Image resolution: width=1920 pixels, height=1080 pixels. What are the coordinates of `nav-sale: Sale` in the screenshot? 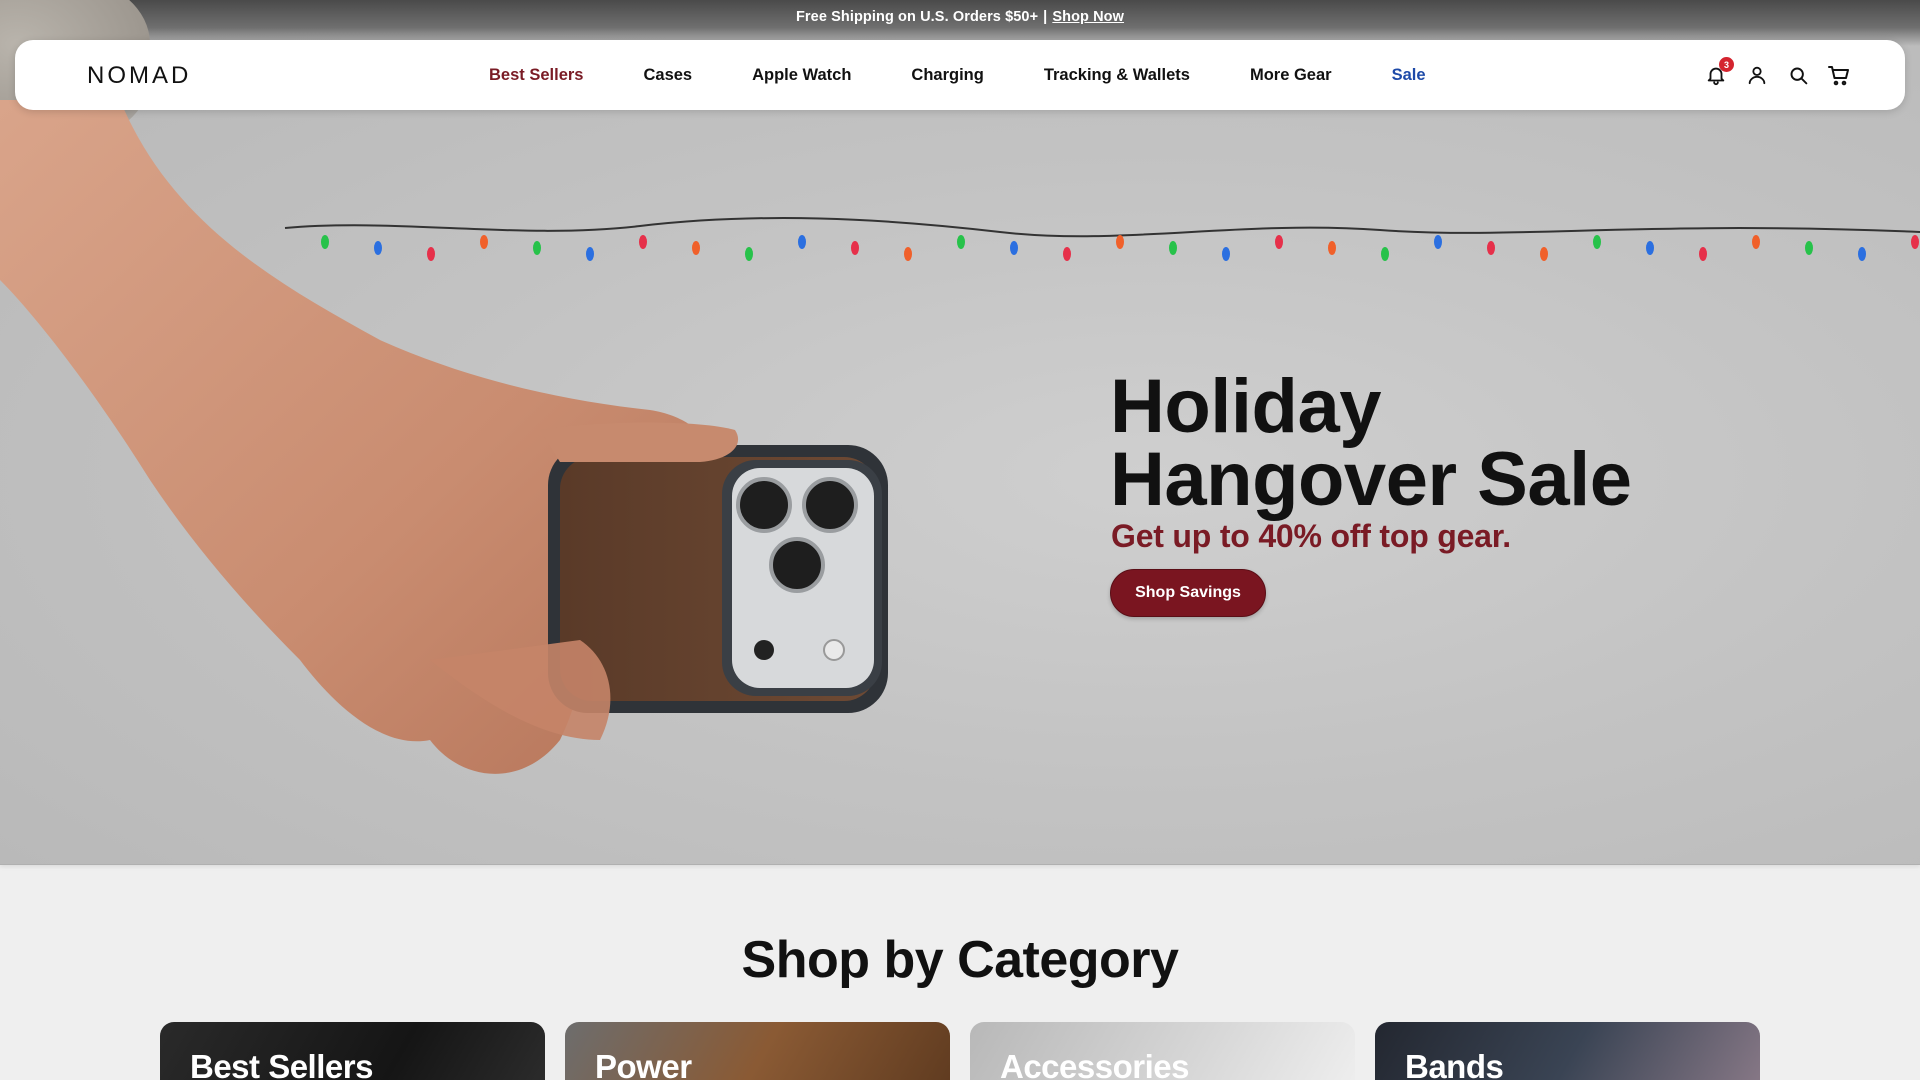 It's located at (1409, 75).